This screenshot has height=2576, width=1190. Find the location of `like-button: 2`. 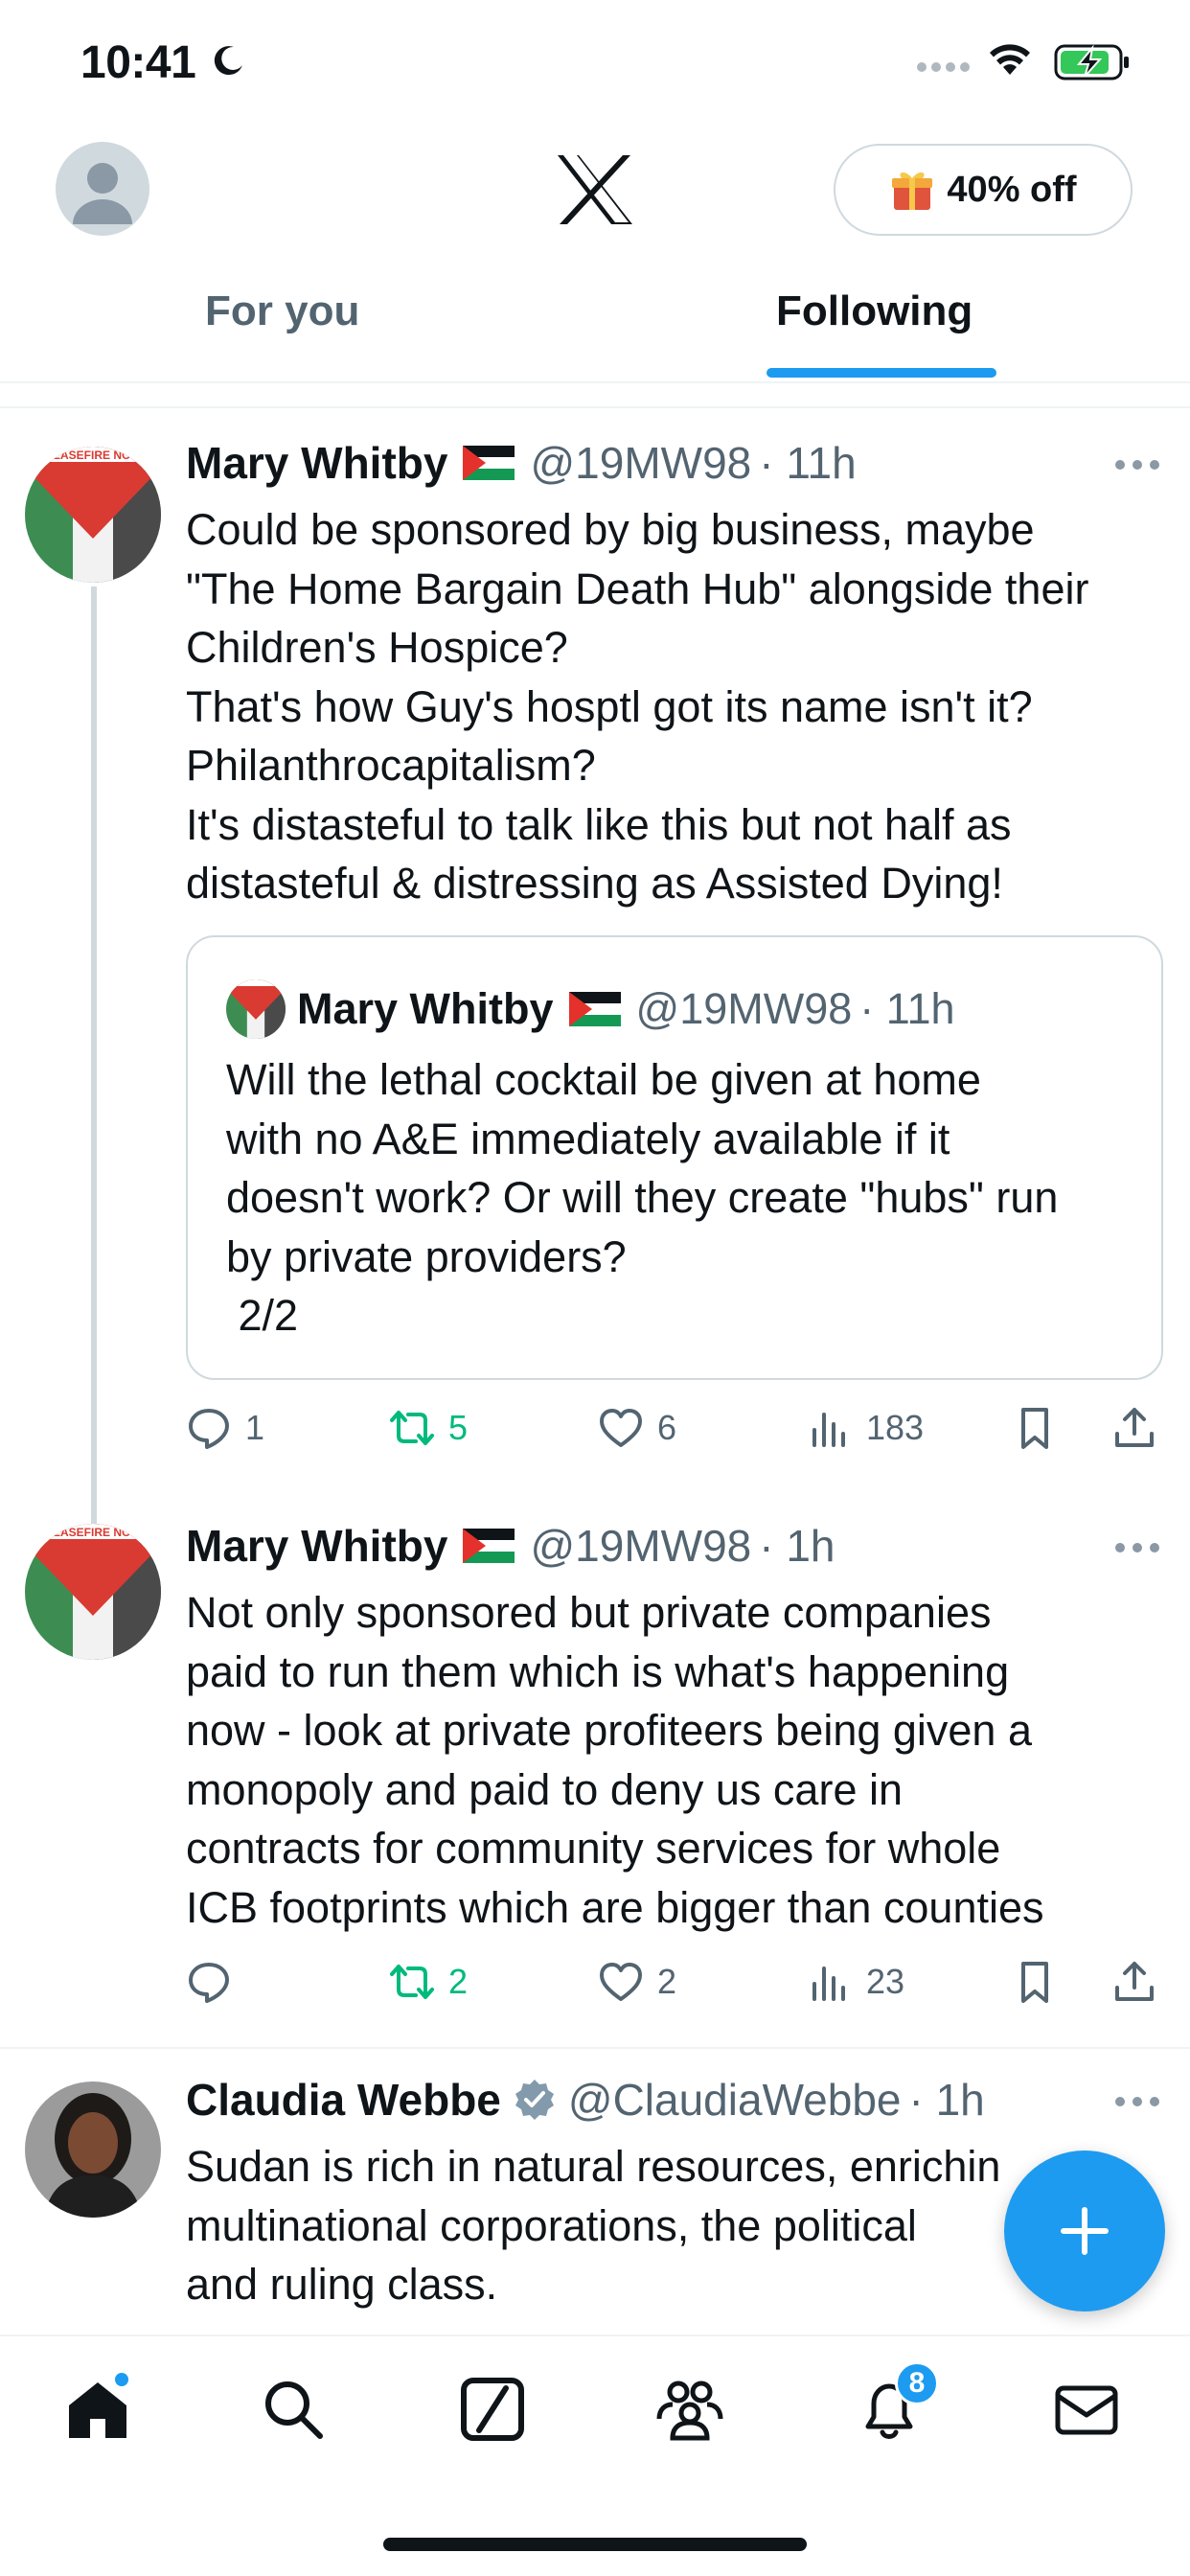

like-button: 2 is located at coordinates (637, 1982).